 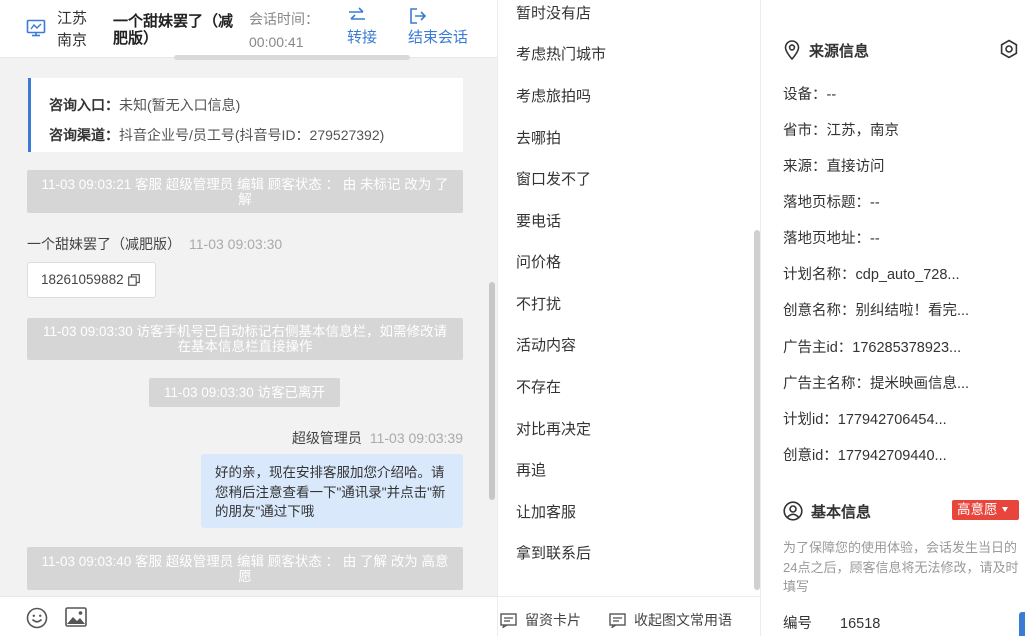 I want to click on card-icon, so click(x=508, y=621).